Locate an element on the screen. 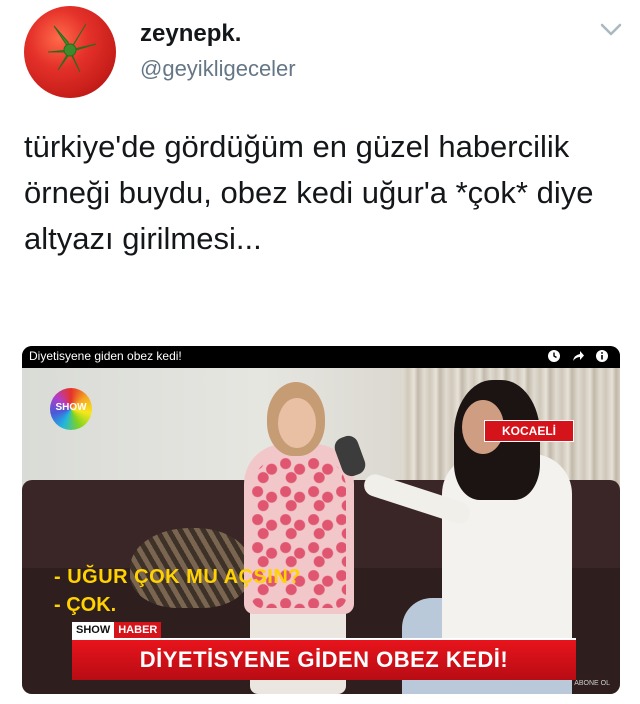 This screenshot has width=640, height=704. lower-third: DİYETİSYENE GİDEN OBEZ KEDİ! is located at coordinates (324, 659).